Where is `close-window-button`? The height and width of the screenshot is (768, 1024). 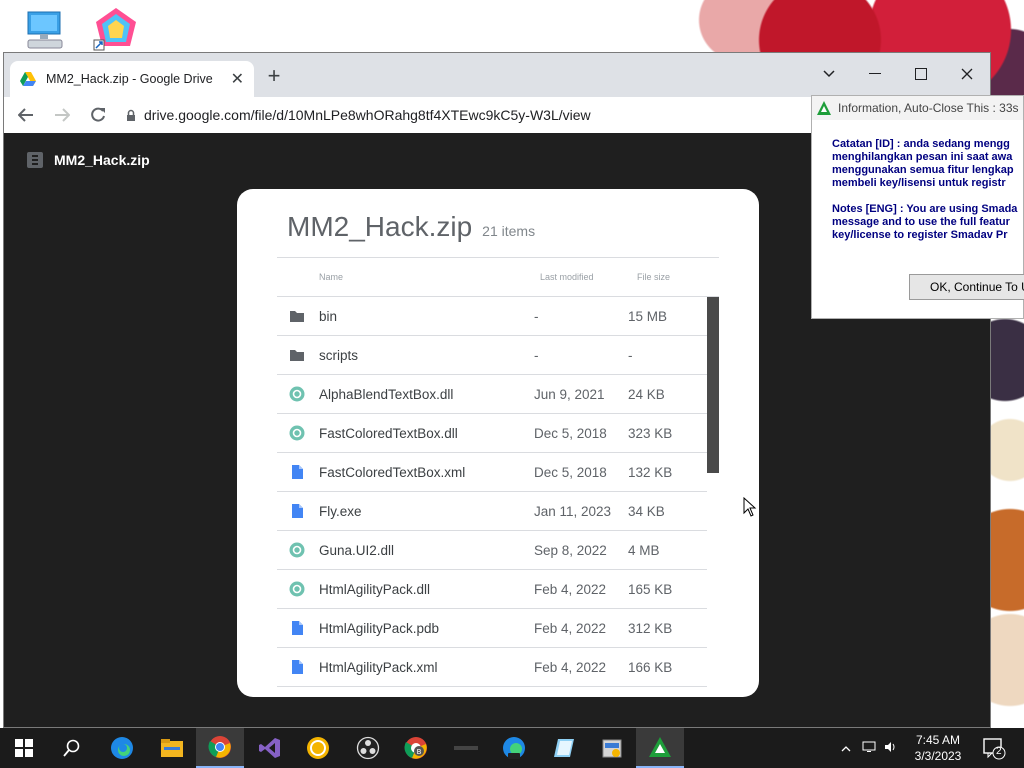 close-window-button is located at coordinates (967, 74).